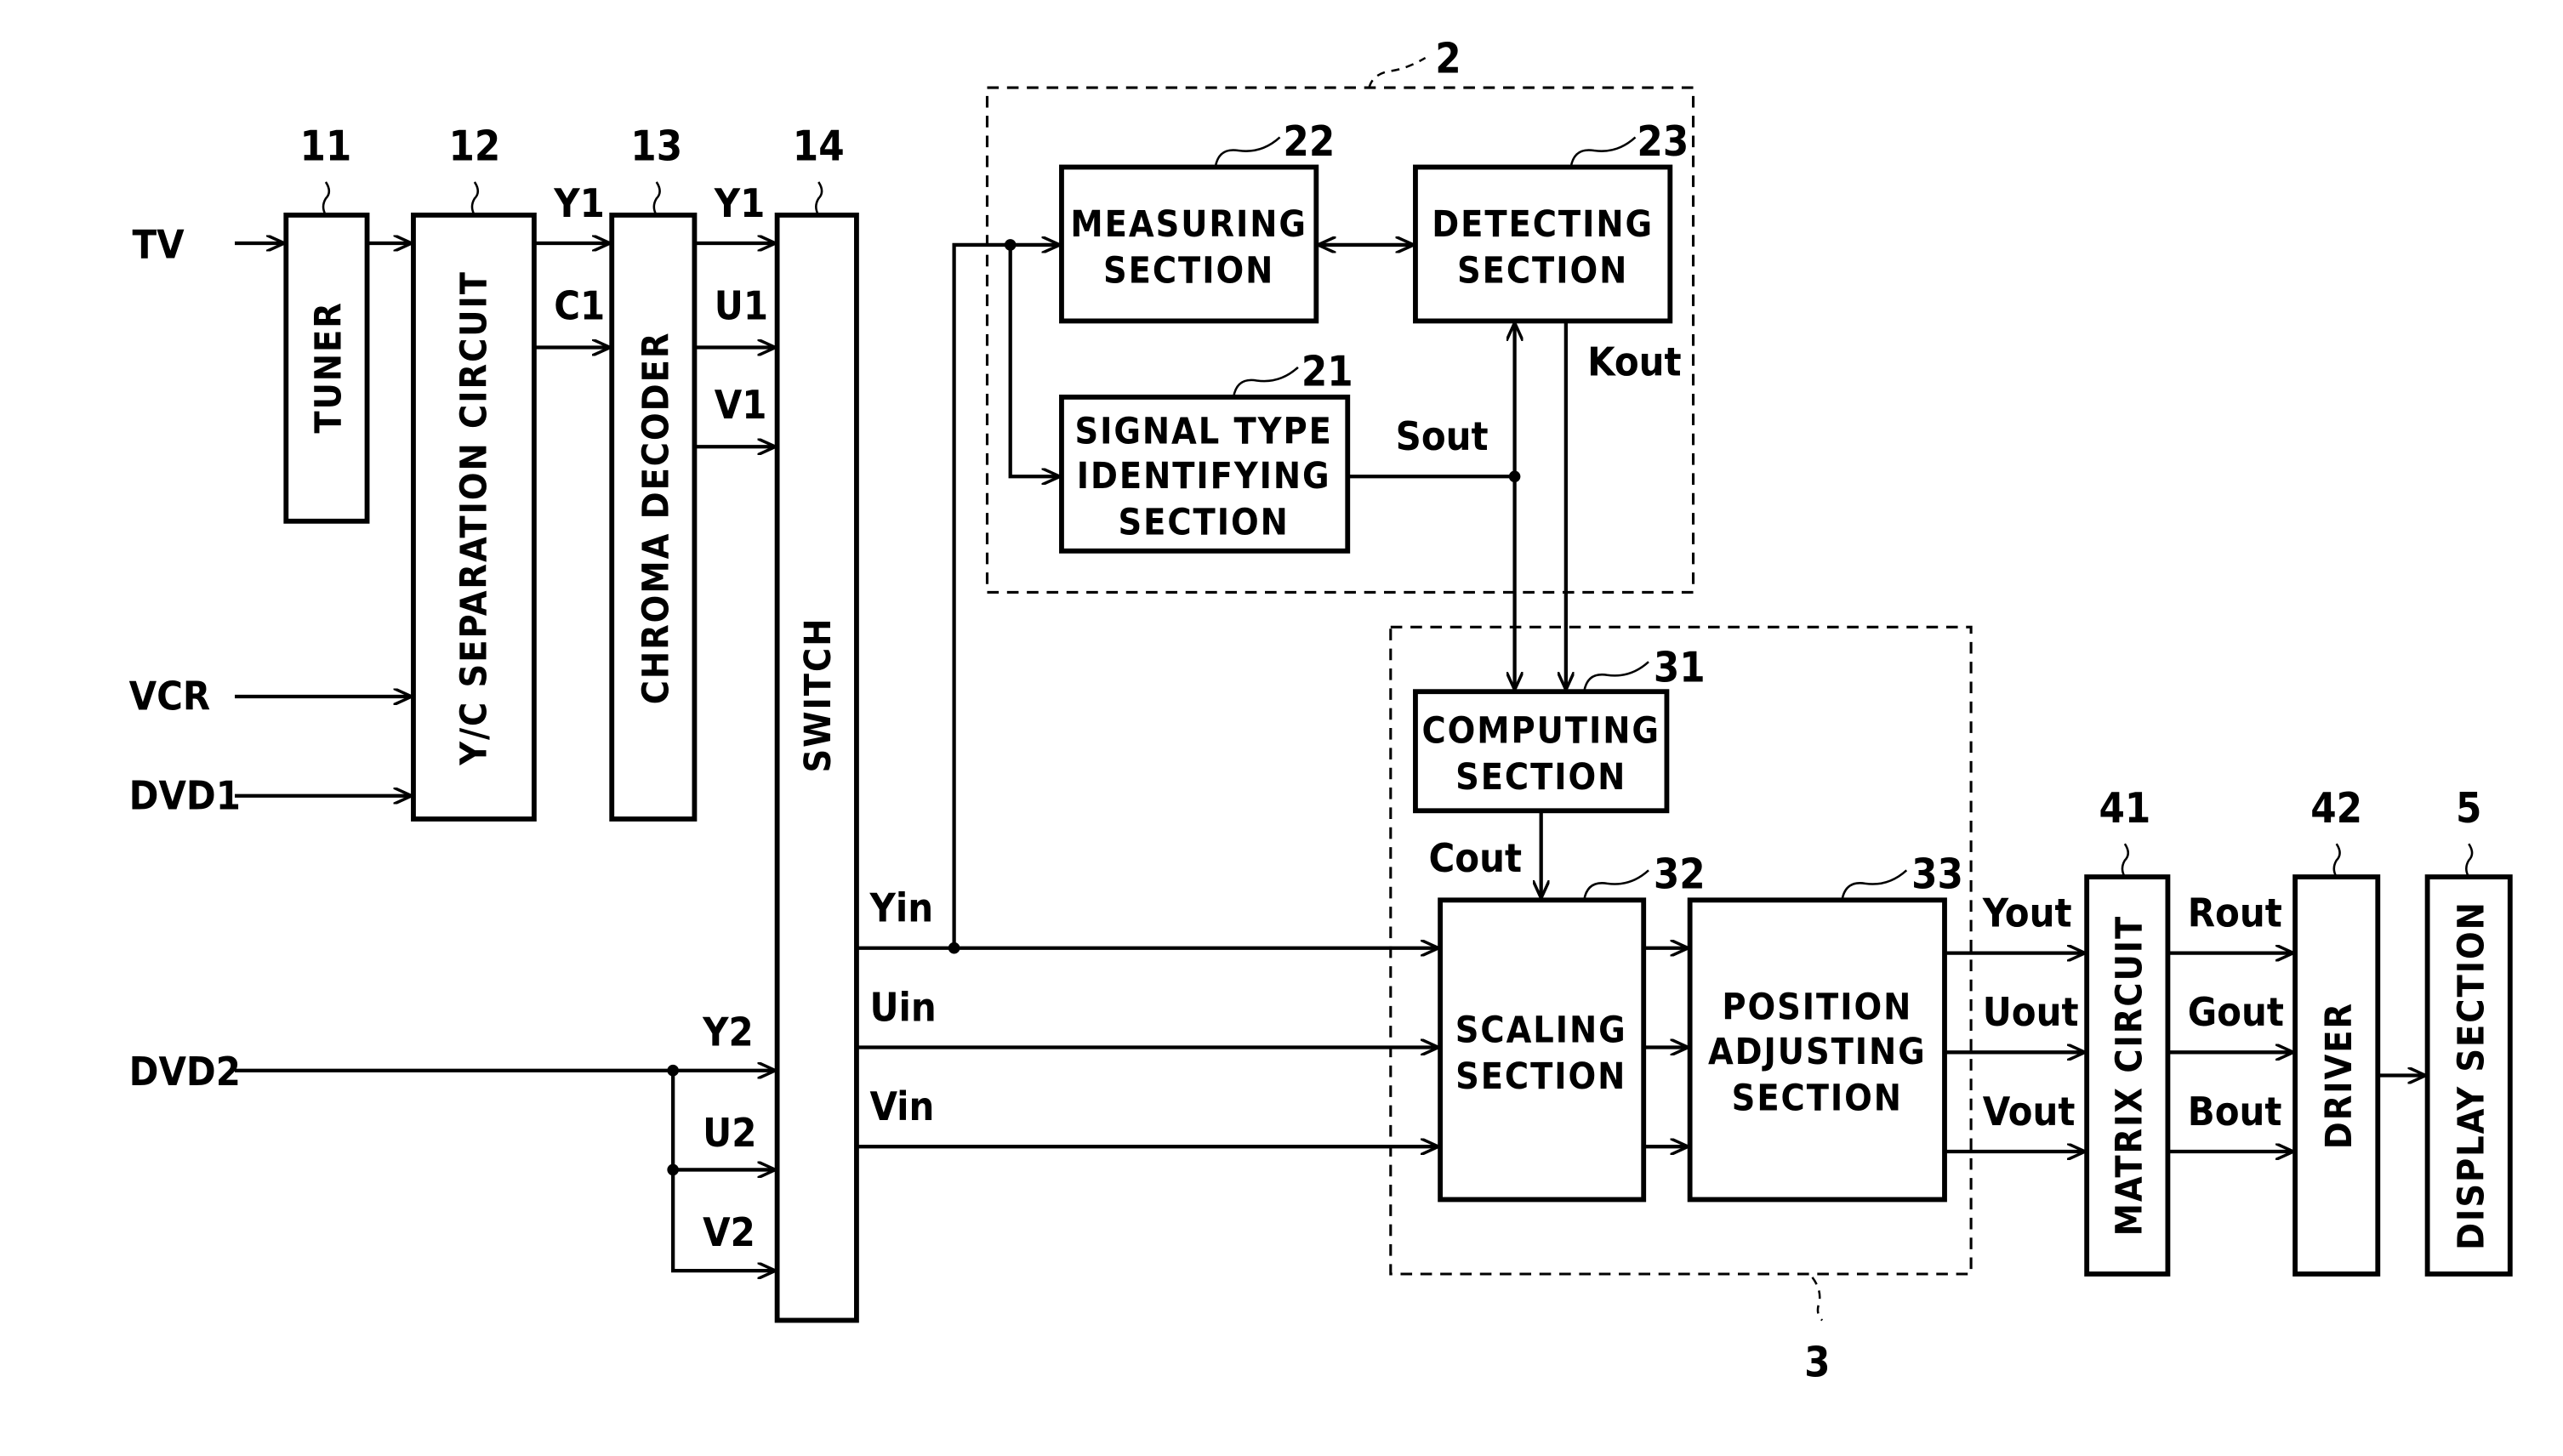 Image resolution: width=2563 pixels, height=1456 pixels. What do you see at coordinates (1663, 142) in the screenshot?
I see `ref-23: 23` at bounding box center [1663, 142].